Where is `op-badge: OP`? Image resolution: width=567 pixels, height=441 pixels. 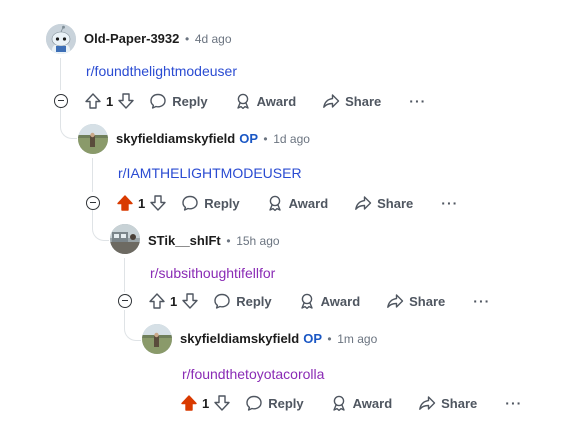 op-badge: OP is located at coordinates (312, 338).